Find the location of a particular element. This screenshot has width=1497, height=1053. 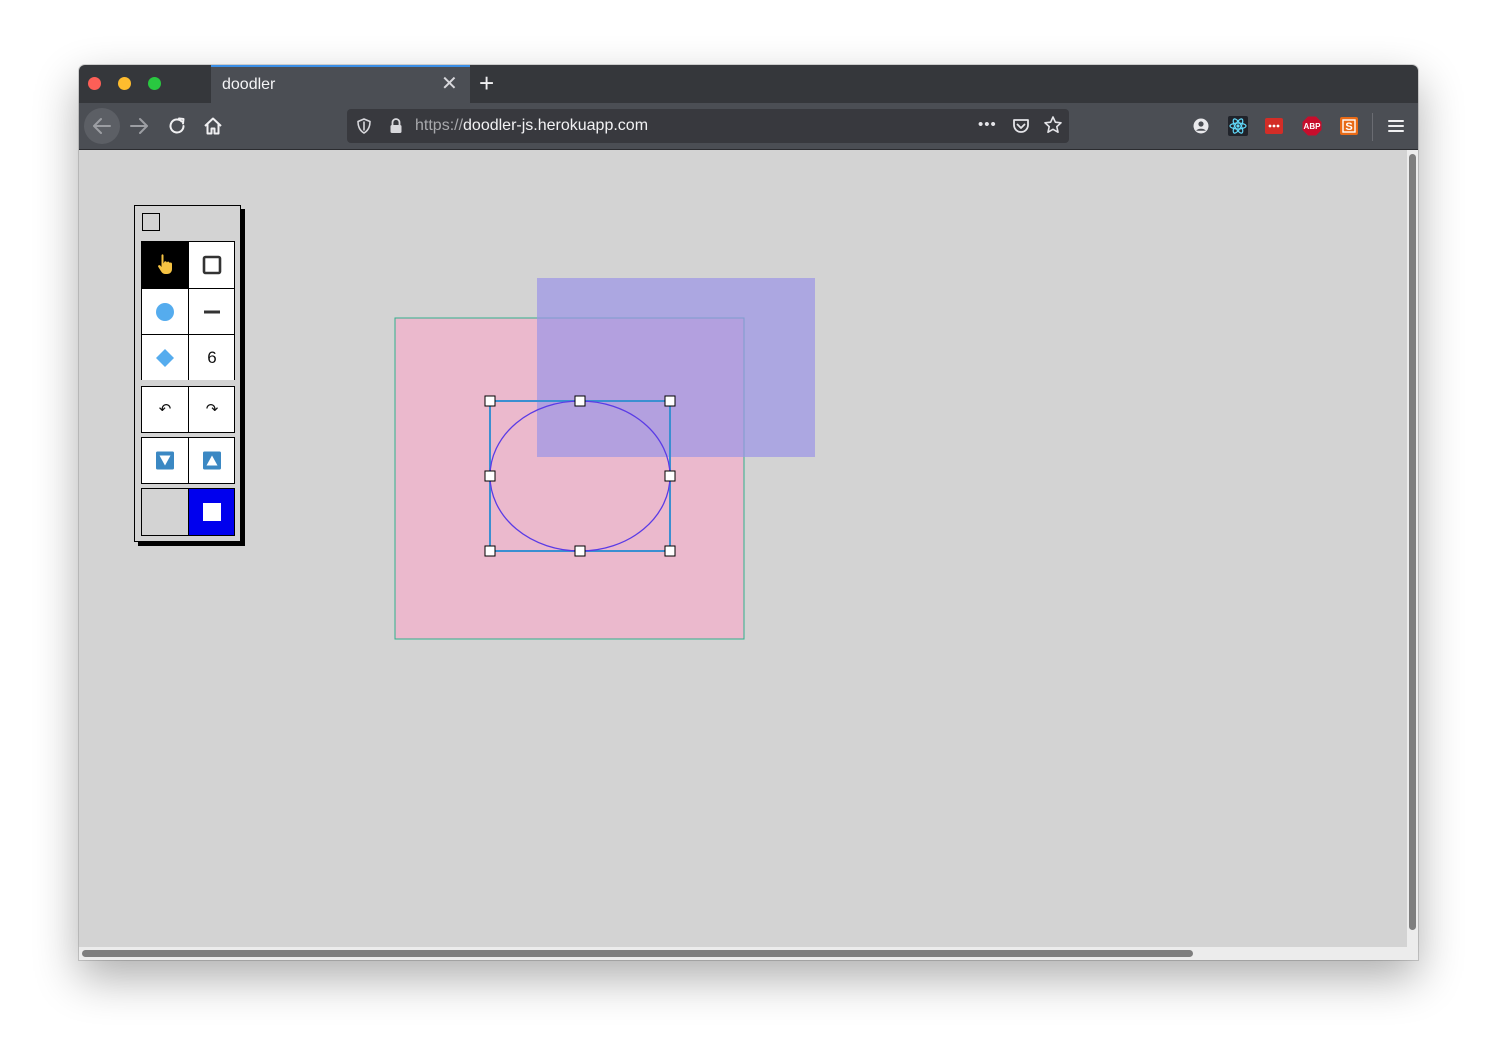

resize-handle-top-right is located at coordinates (670, 401).